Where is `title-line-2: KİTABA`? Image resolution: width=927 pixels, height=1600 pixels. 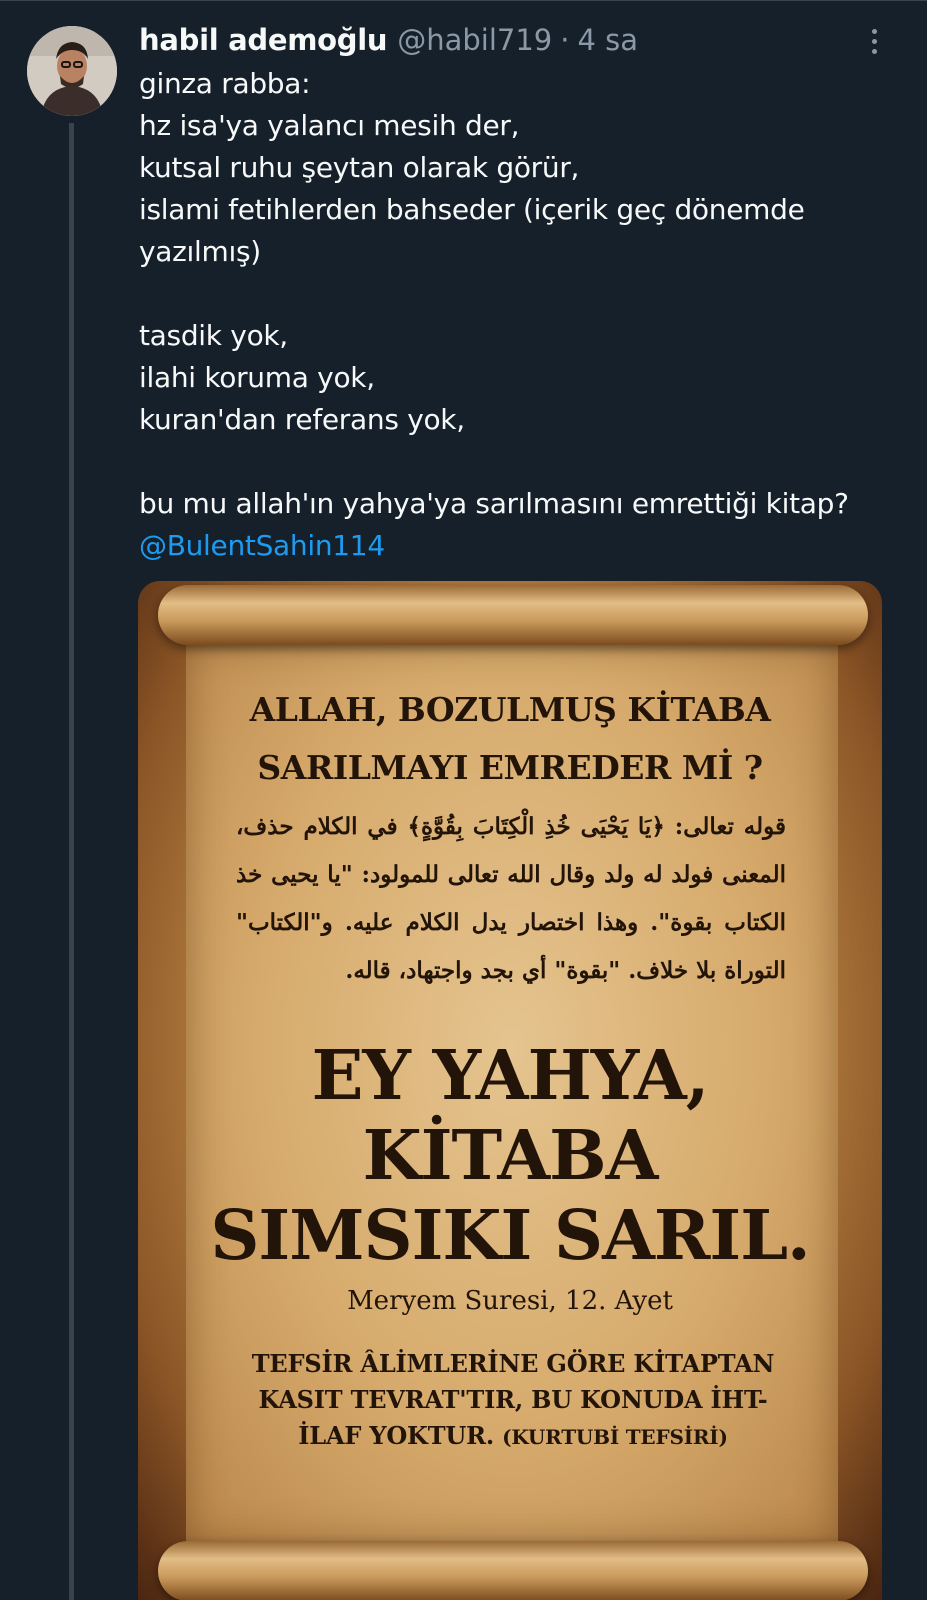 title-line-2: KİTABA is located at coordinates (510, 1156).